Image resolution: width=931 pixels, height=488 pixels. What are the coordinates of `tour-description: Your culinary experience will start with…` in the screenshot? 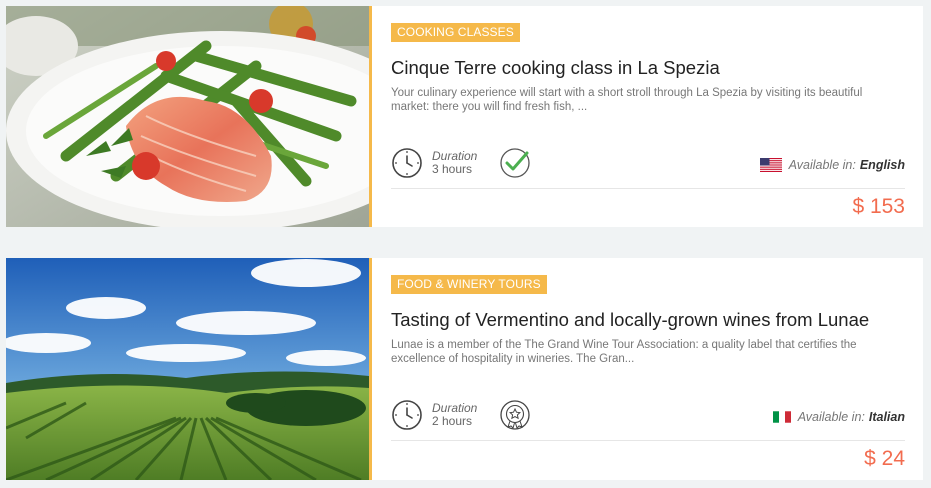 It's located at (627, 100).